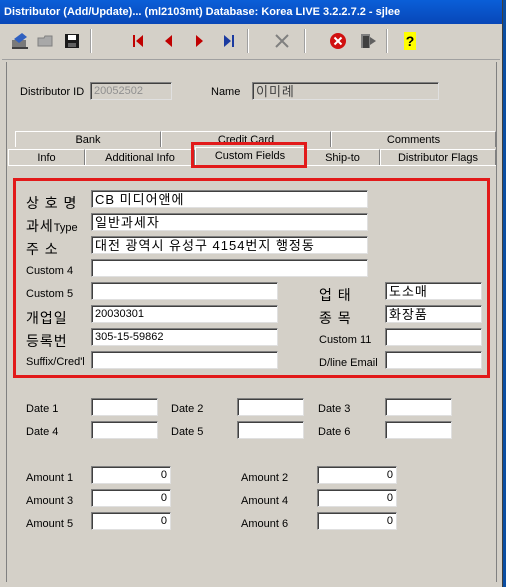 This screenshot has height=587, width=506. What do you see at coordinates (187, 409) in the screenshot?
I see `date2-label: Date 2` at bounding box center [187, 409].